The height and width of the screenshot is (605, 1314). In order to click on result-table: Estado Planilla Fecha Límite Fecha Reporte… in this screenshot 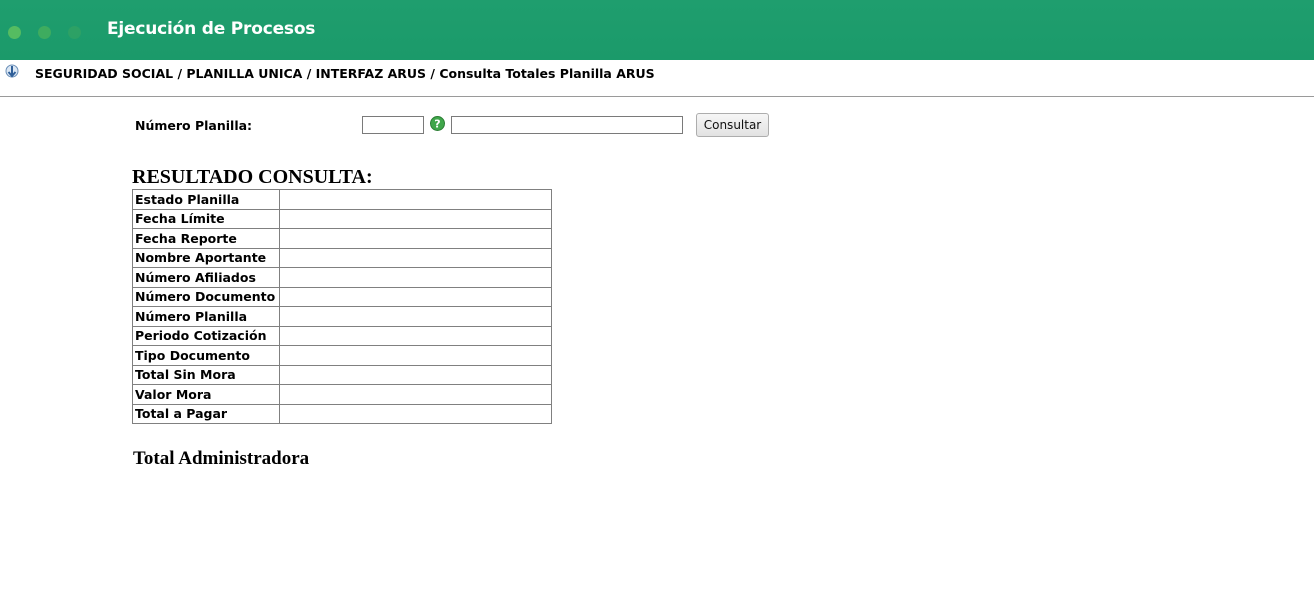, I will do `click(342, 306)`.